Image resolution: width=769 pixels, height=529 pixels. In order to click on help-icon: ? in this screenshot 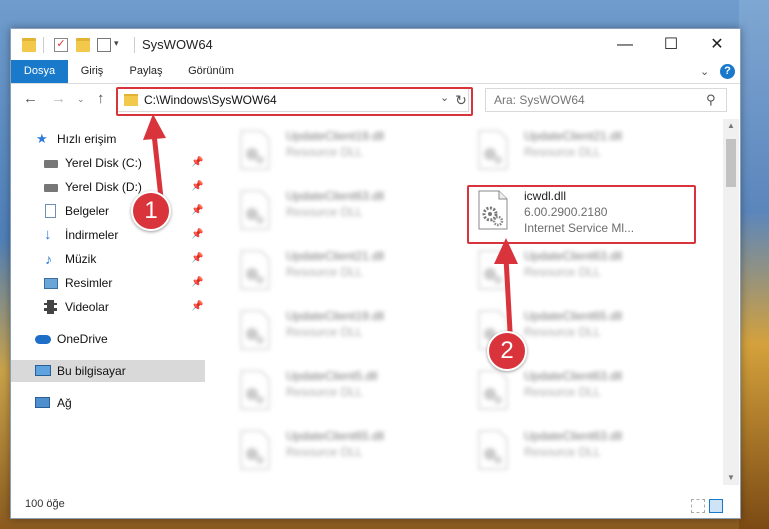, I will do `click(727, 71)`.